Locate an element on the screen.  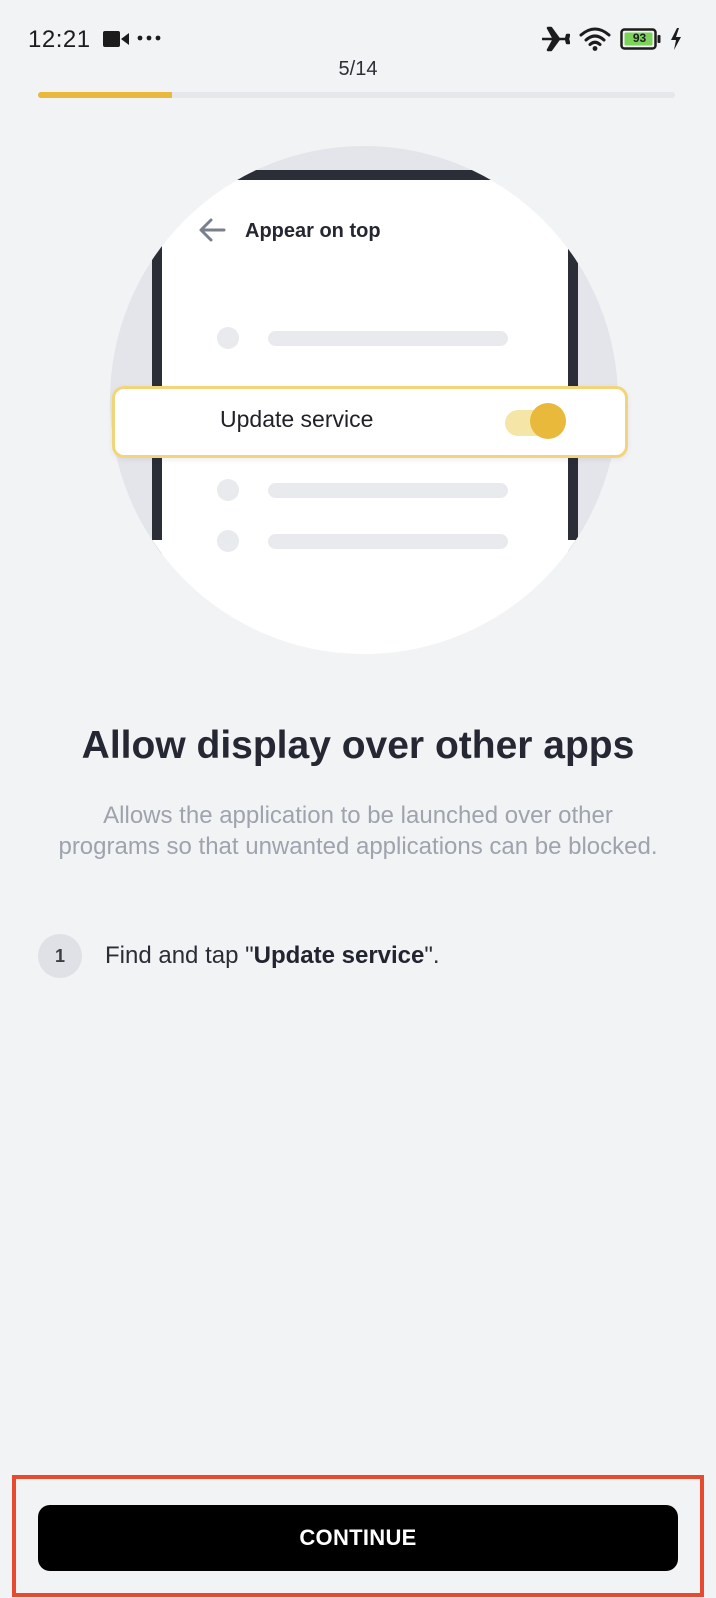
battery-level: 93 is located at coordinates (639, 38).